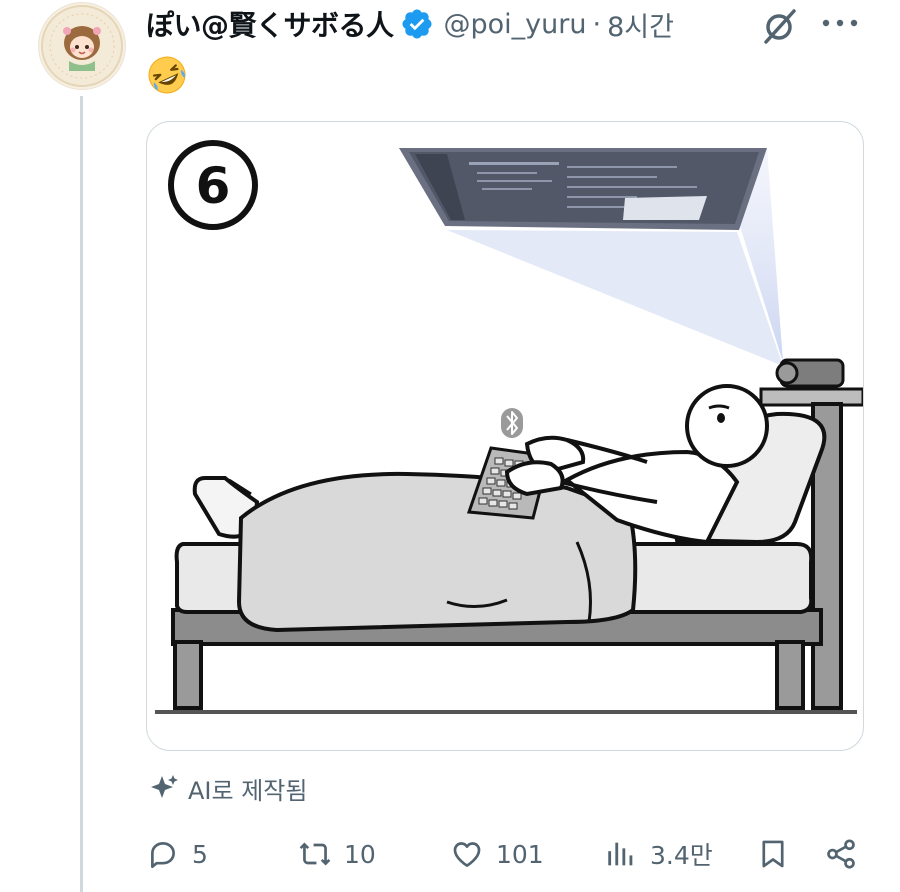 Image resolution: width=900 pixels, height=892 pixels. I want to click on like-button: 101, so click(497, 854).